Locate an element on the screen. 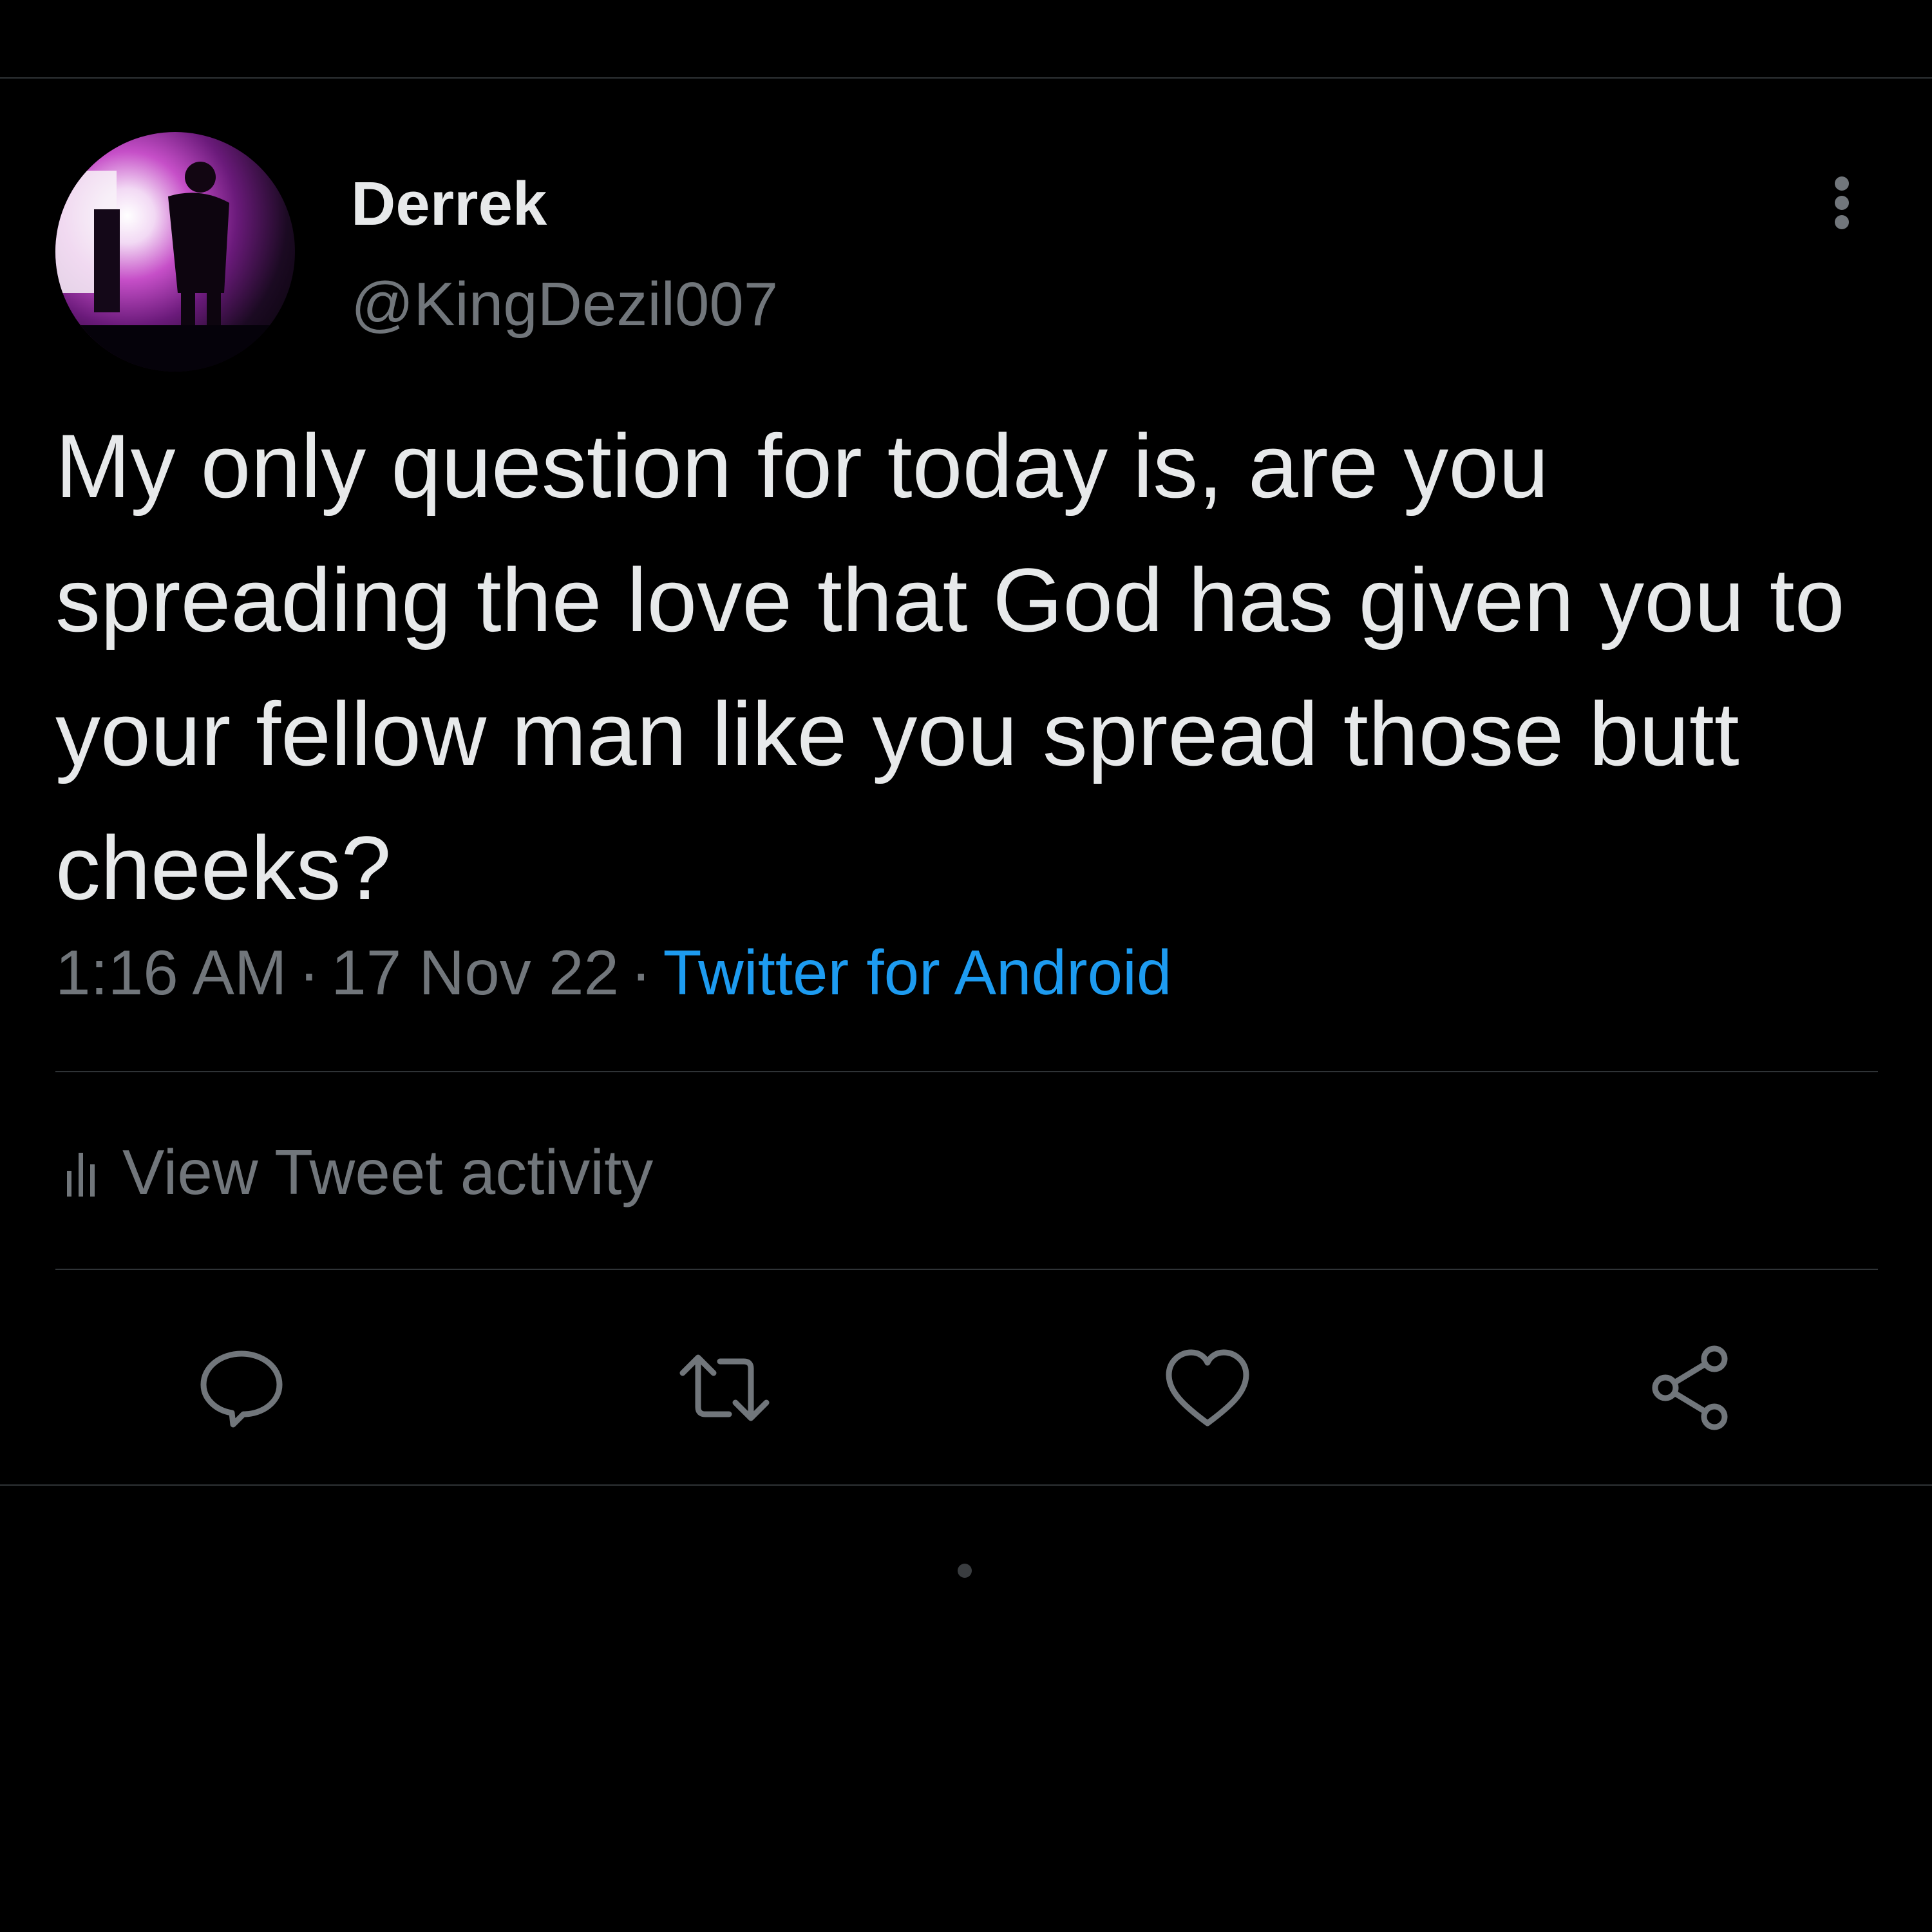  top-divider is located at coordinates (966, 78).